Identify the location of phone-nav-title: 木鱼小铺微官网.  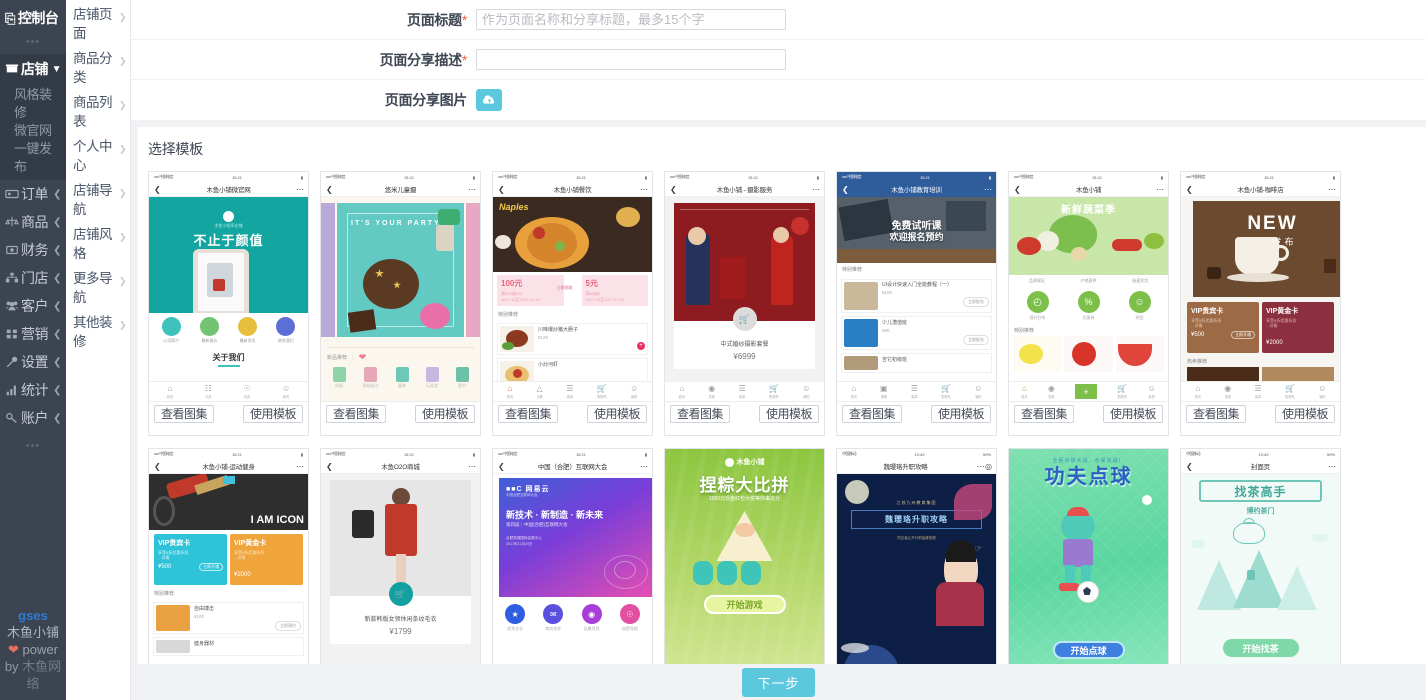
(228, 190).